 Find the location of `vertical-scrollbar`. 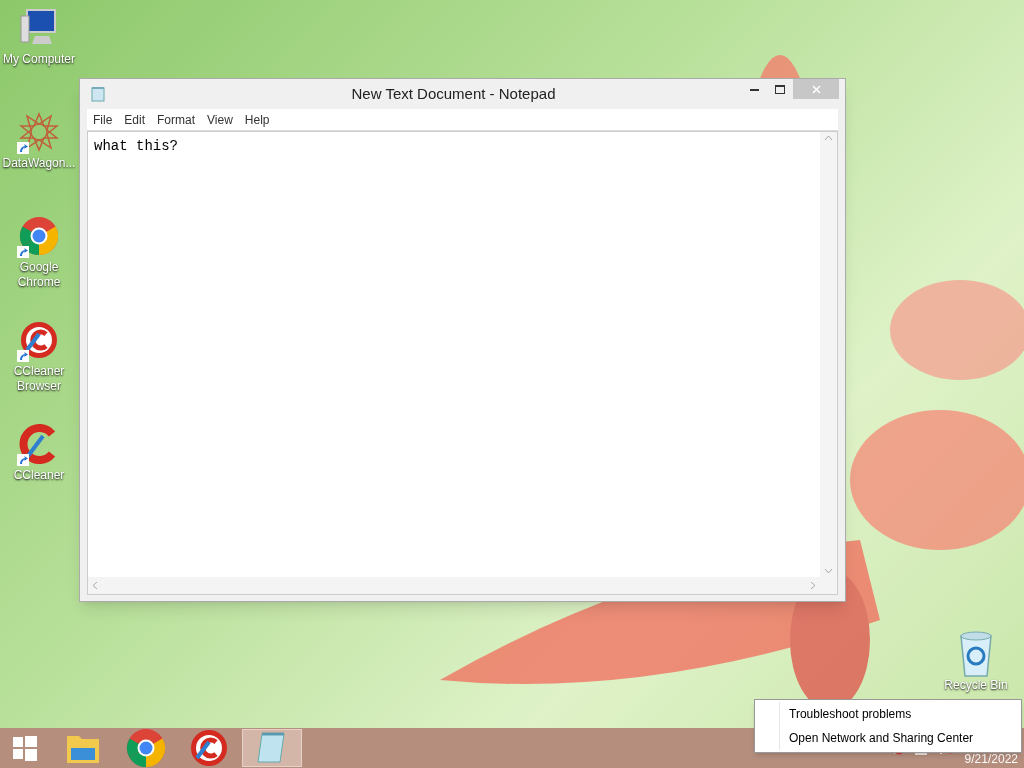

vertical-scrollbar is located at coordinates (828, 354).